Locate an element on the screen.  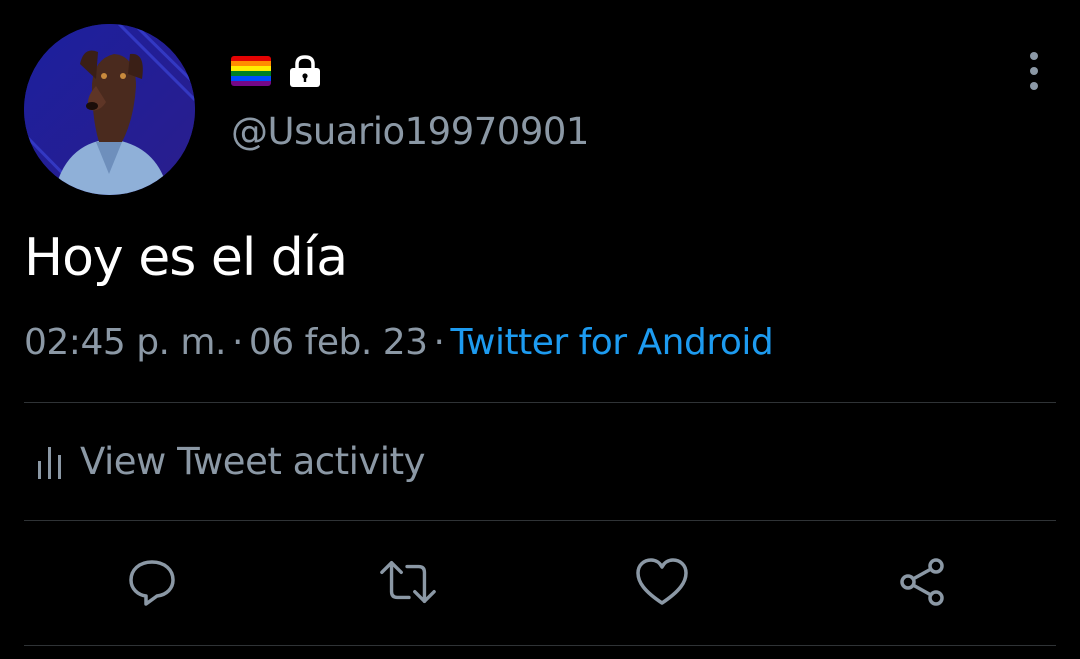
share-icon is located at coordinates (922, 582).